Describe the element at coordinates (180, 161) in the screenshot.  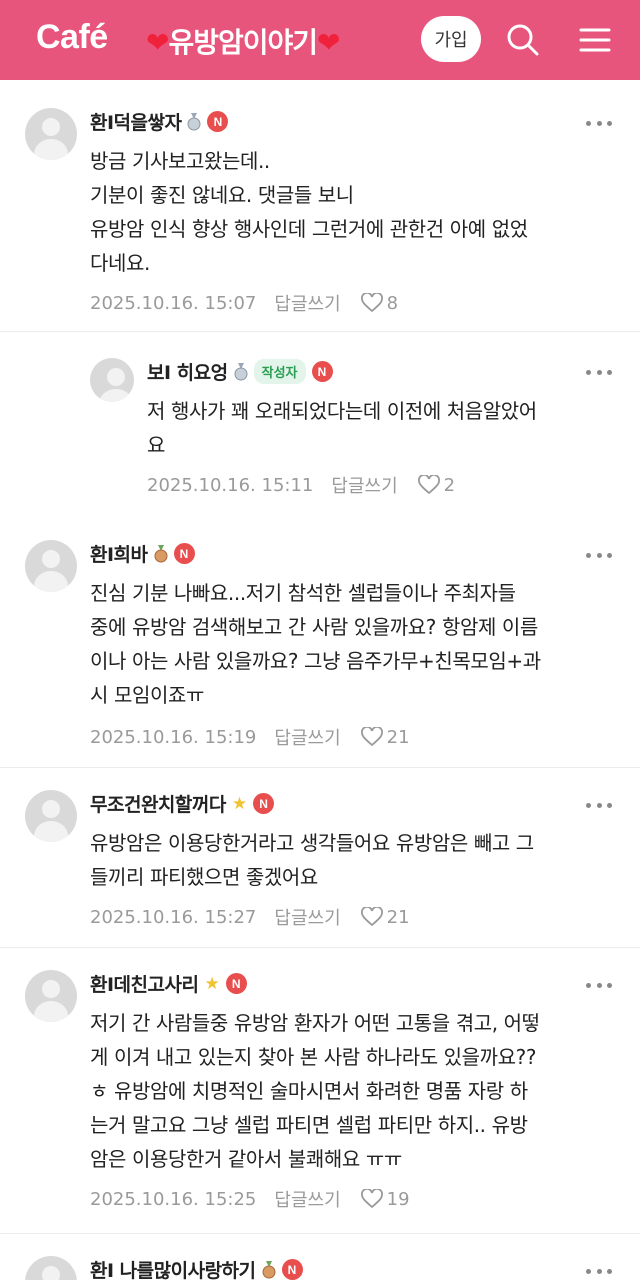
I see `comment-line: 방금 기사보고왔는데..` at that location.